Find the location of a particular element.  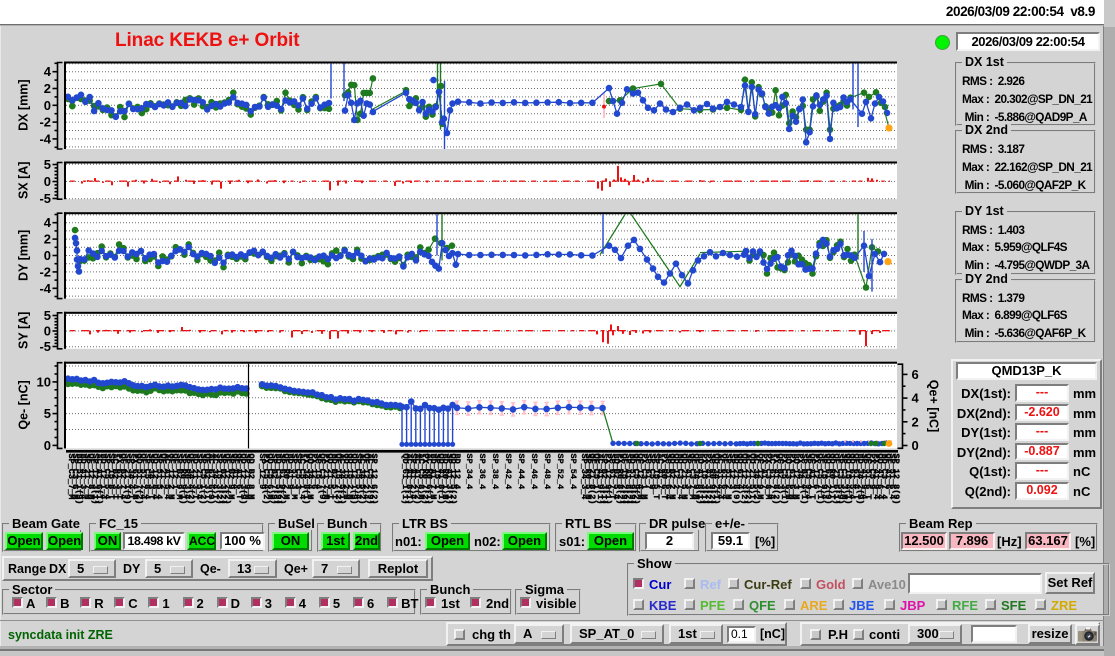

svg-text: SP_12_6(2) is located at coordinates (374, 479).